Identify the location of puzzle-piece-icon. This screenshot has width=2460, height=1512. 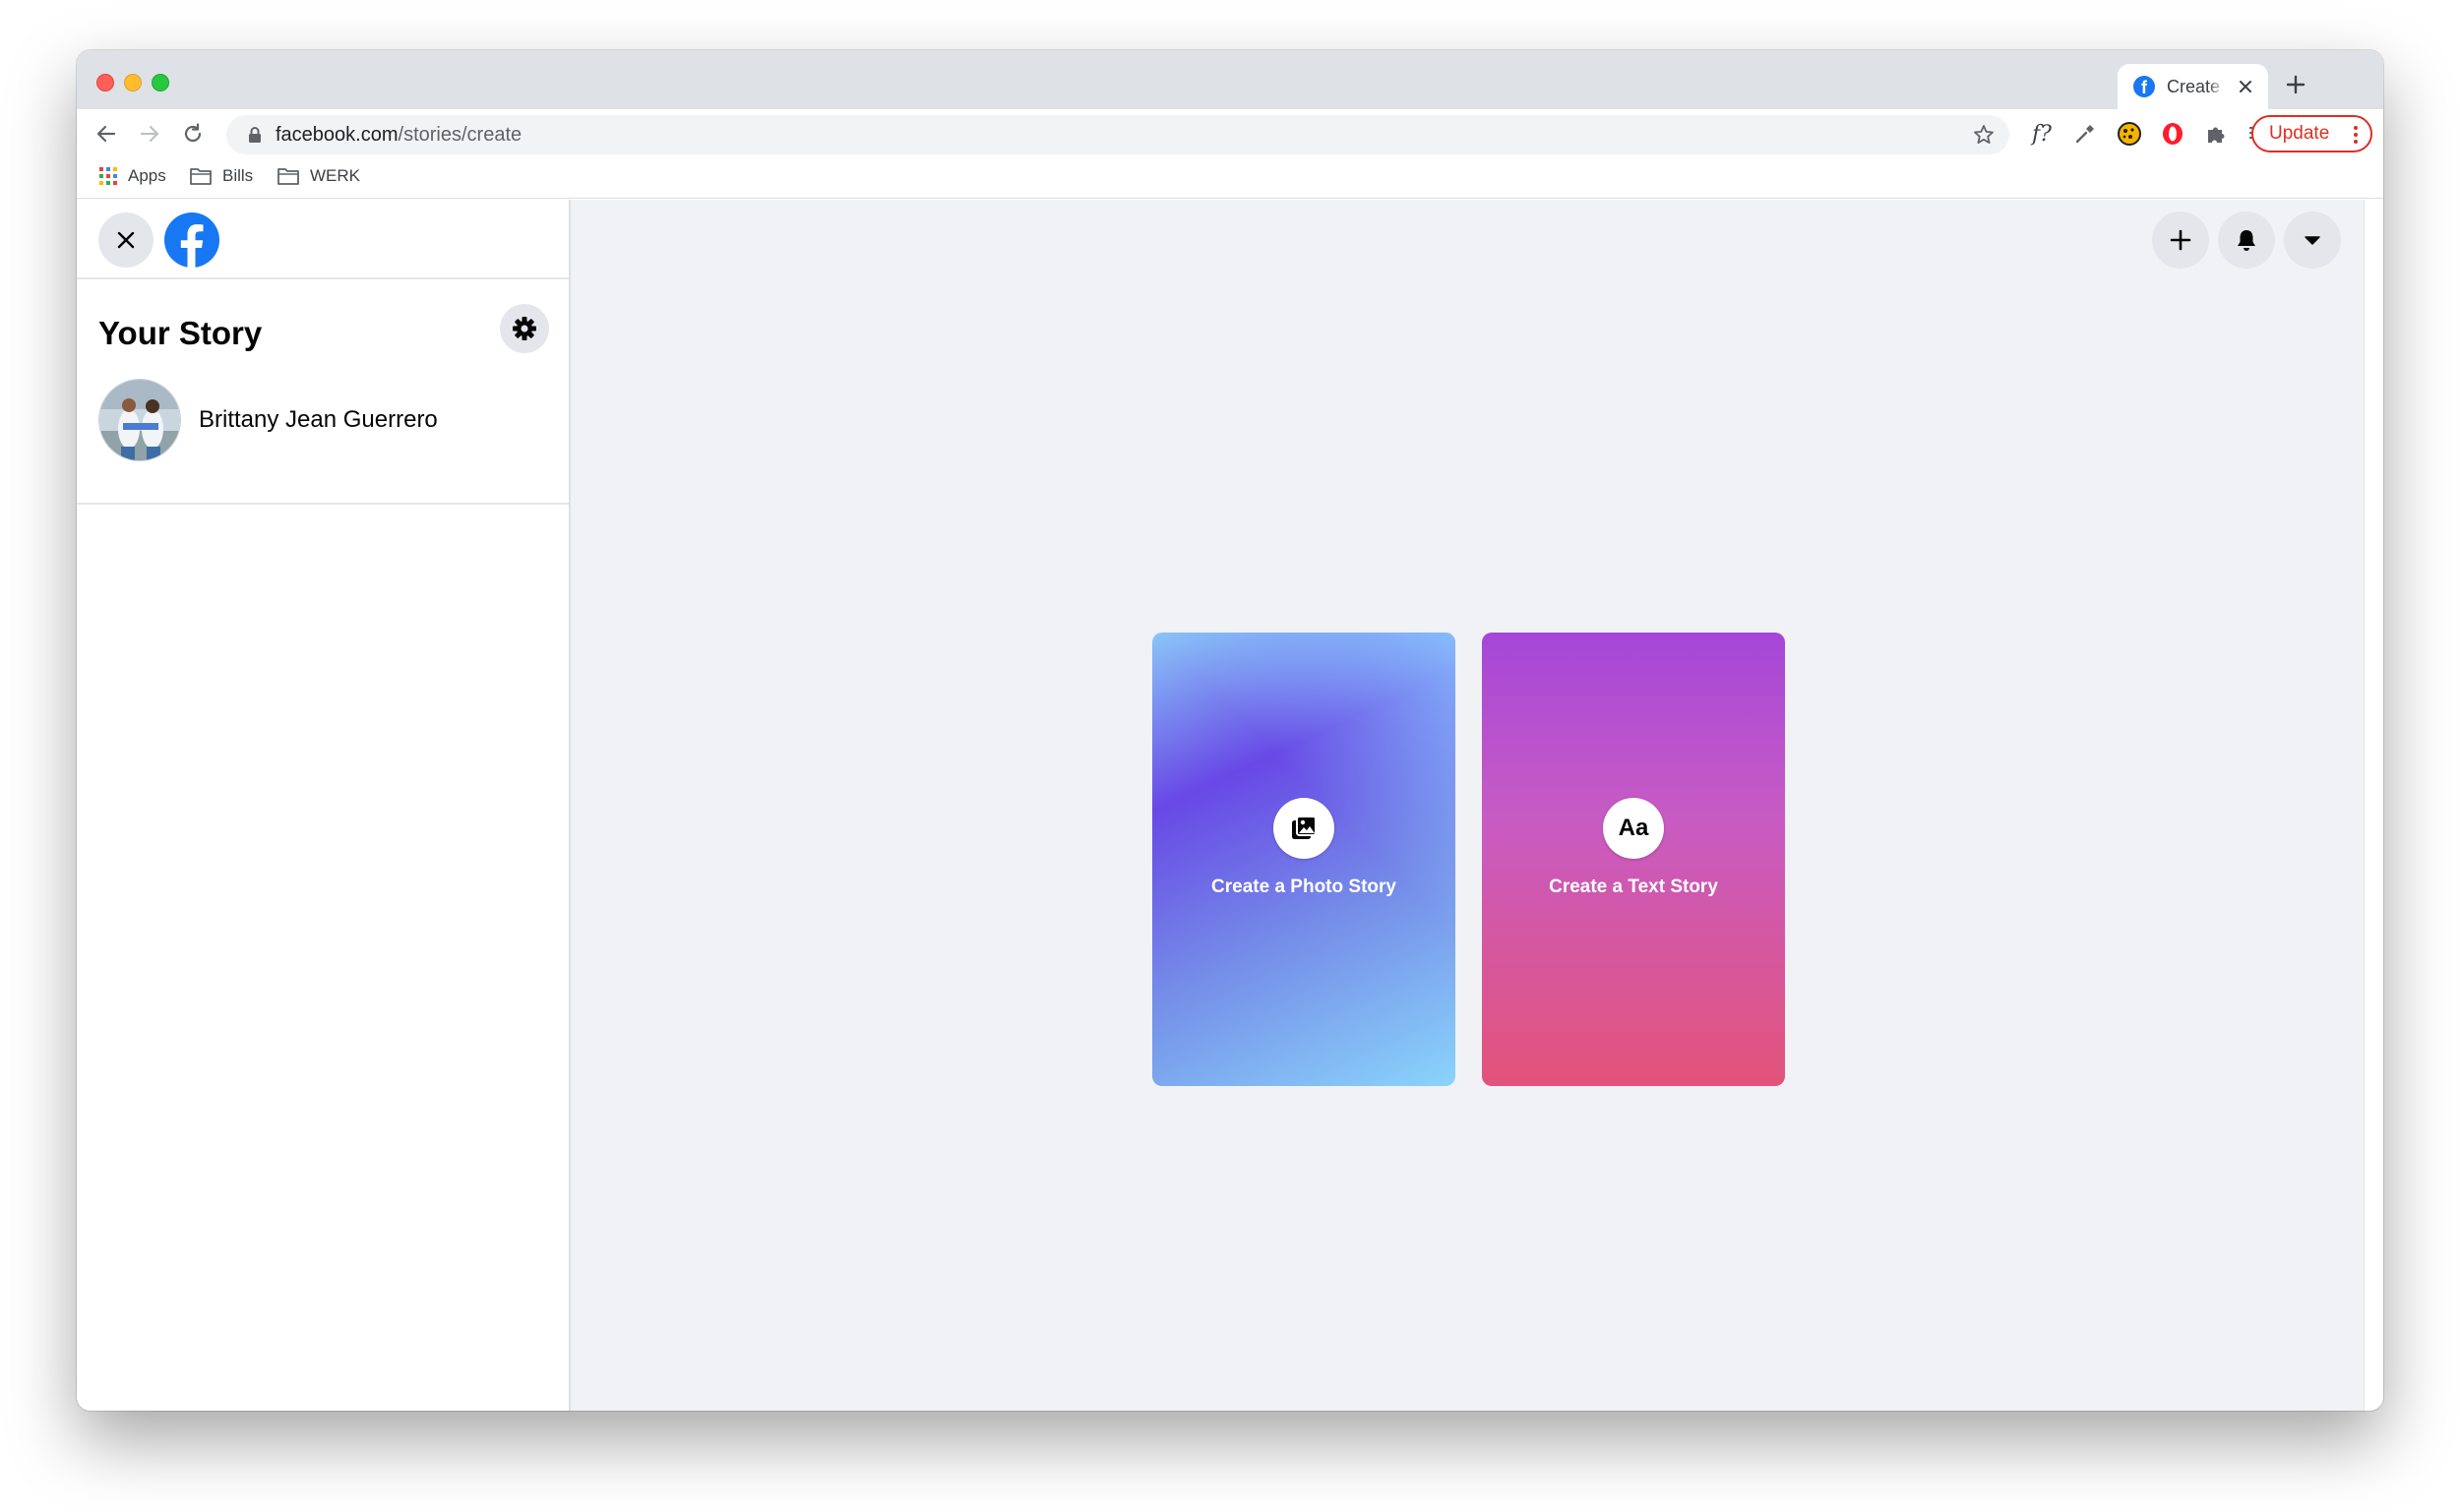
(2217, 135).